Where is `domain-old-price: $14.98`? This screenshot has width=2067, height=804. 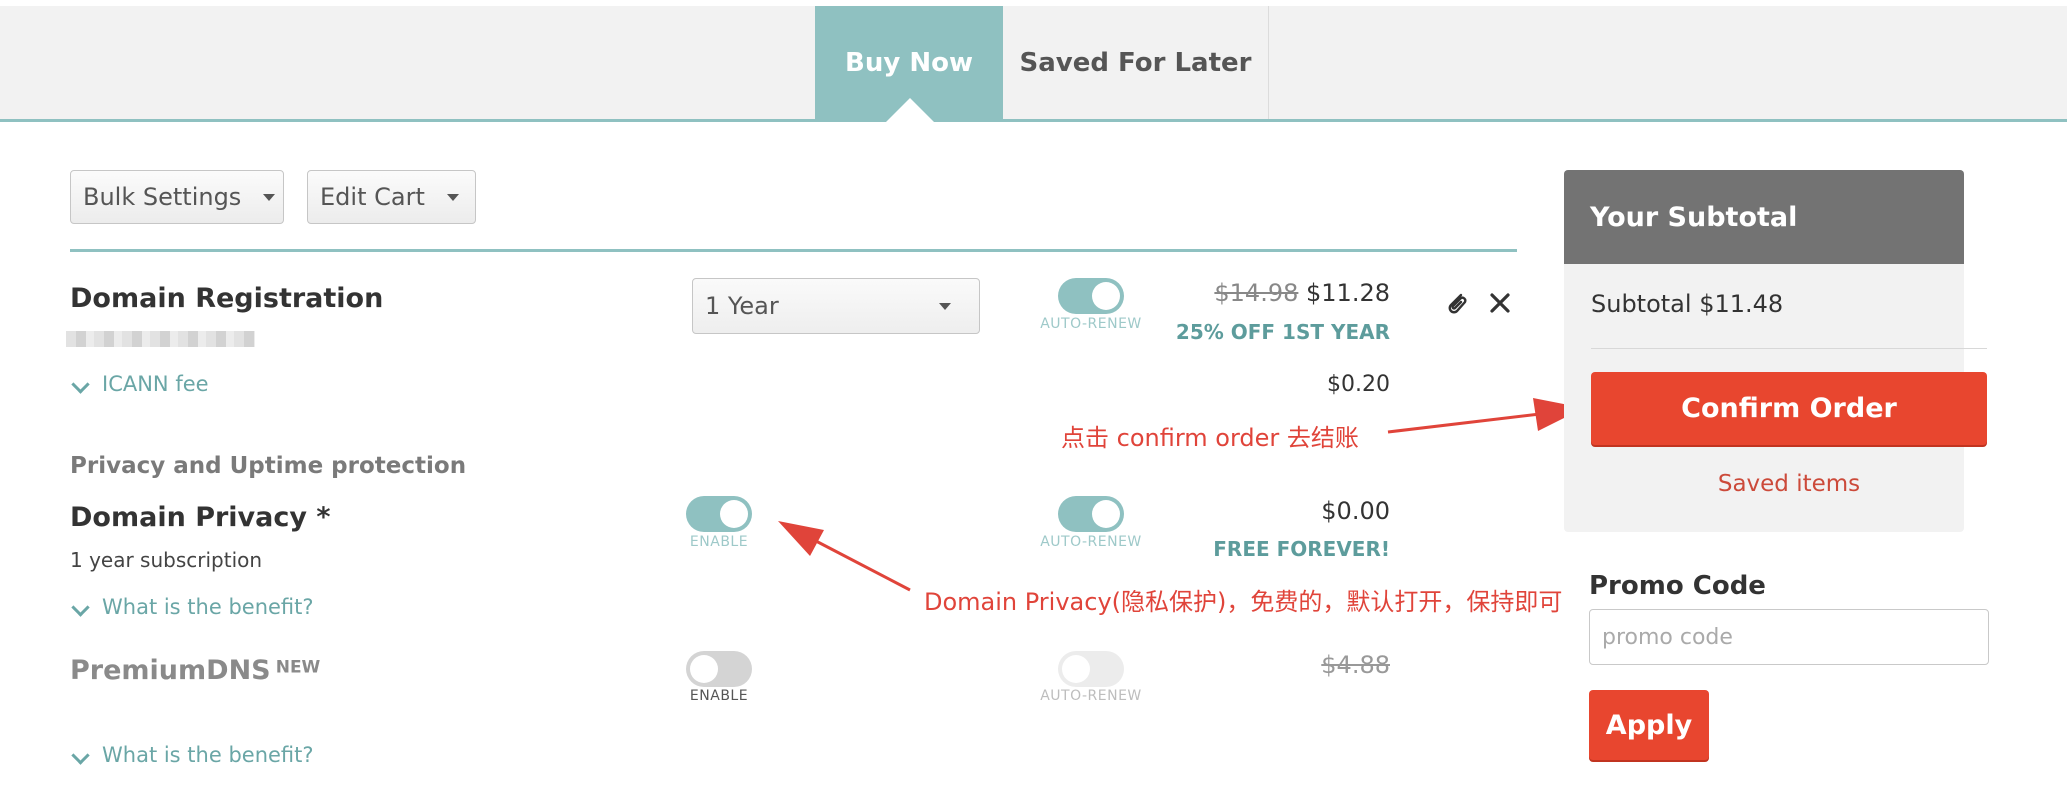
domain-old-price: $14.98 is located at coordinates (1256, 293).